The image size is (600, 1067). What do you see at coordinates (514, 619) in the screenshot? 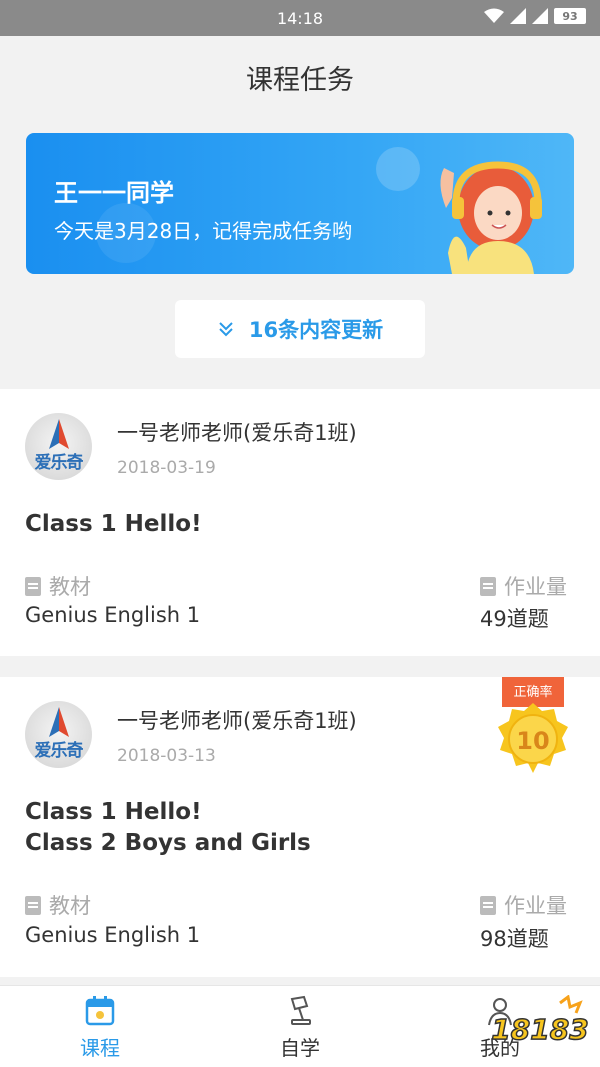
I see `homework-value: 49道题` at bounding box center [514, 619].